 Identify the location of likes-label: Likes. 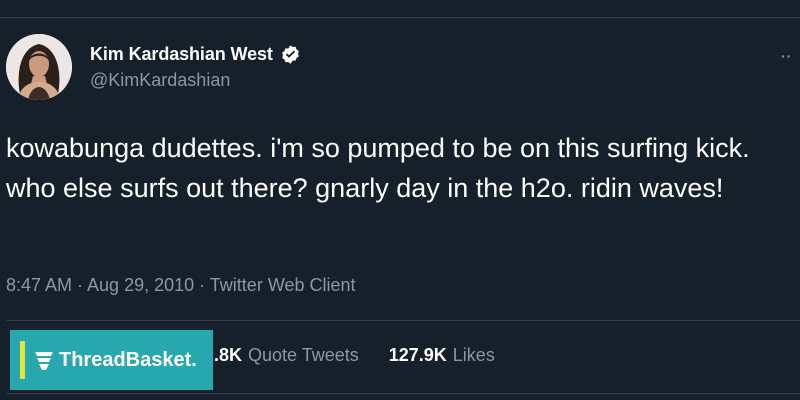
(473, 355).